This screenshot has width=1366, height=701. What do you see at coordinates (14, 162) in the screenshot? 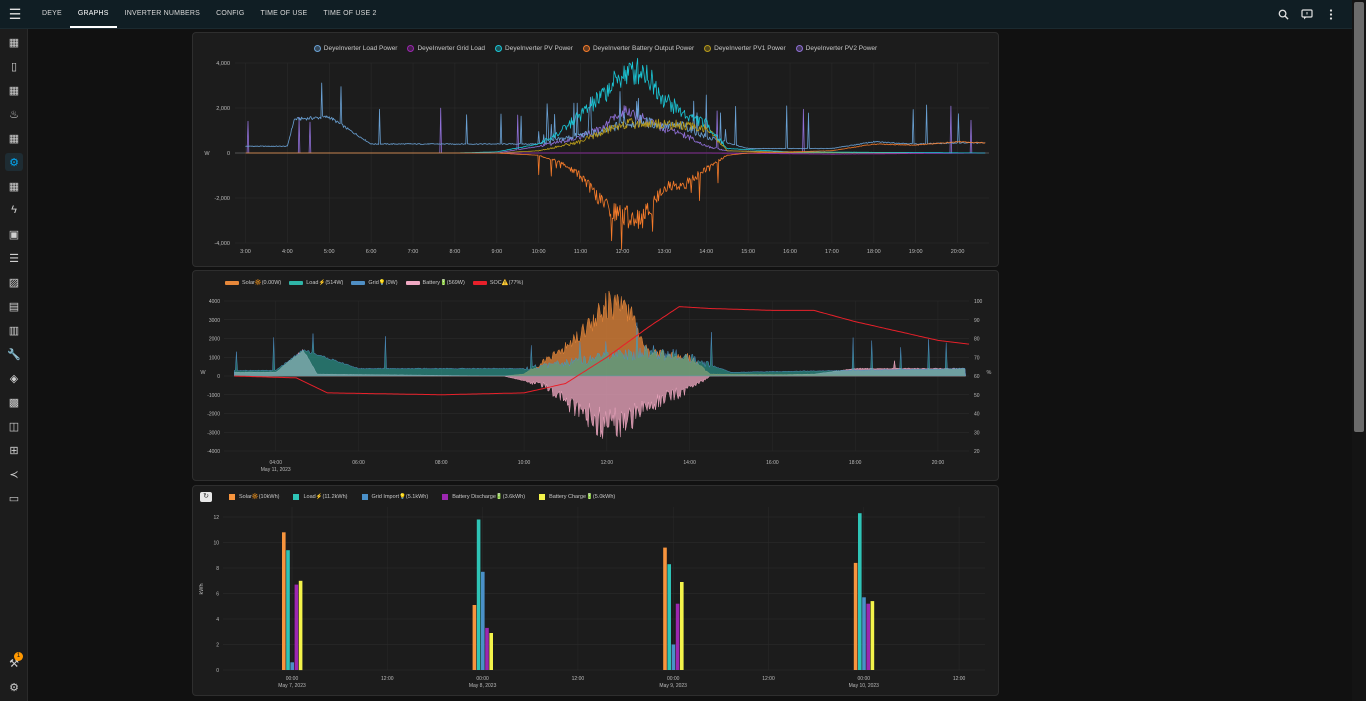
I see `cog-icon: ⚙` at bounding box center [14, 162].